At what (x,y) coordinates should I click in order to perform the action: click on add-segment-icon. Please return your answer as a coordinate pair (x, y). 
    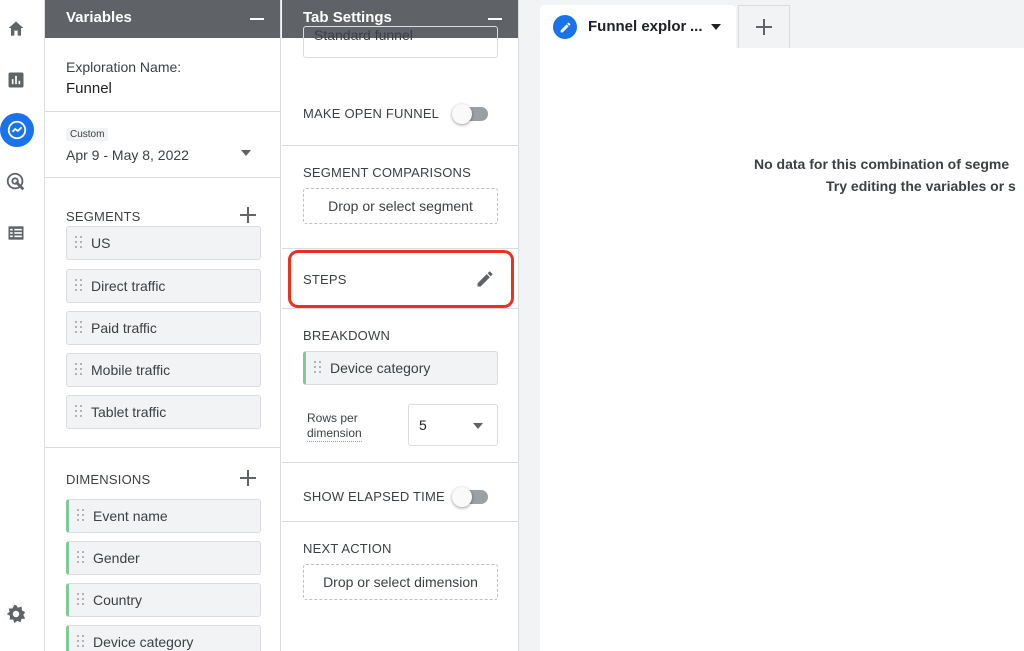
    Looking at the image, I should click on (248, 215).